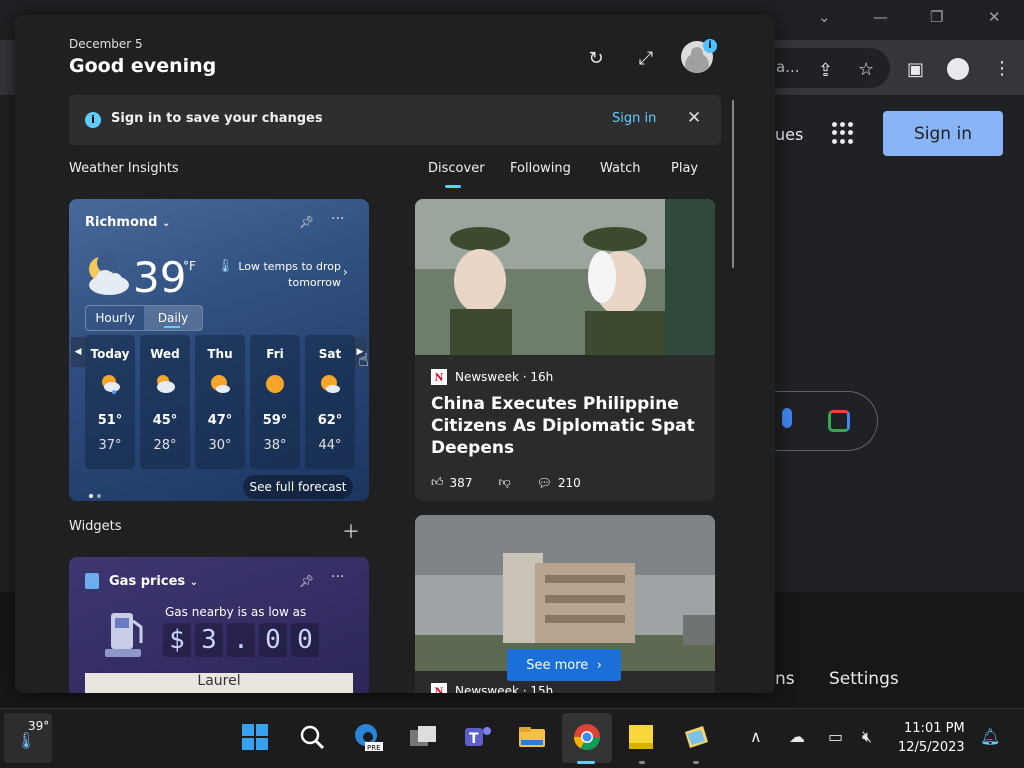 This screenshot has width=1024, height=768. I want to click on hand-cursor-icon: ☝︎, so click(363, 360).